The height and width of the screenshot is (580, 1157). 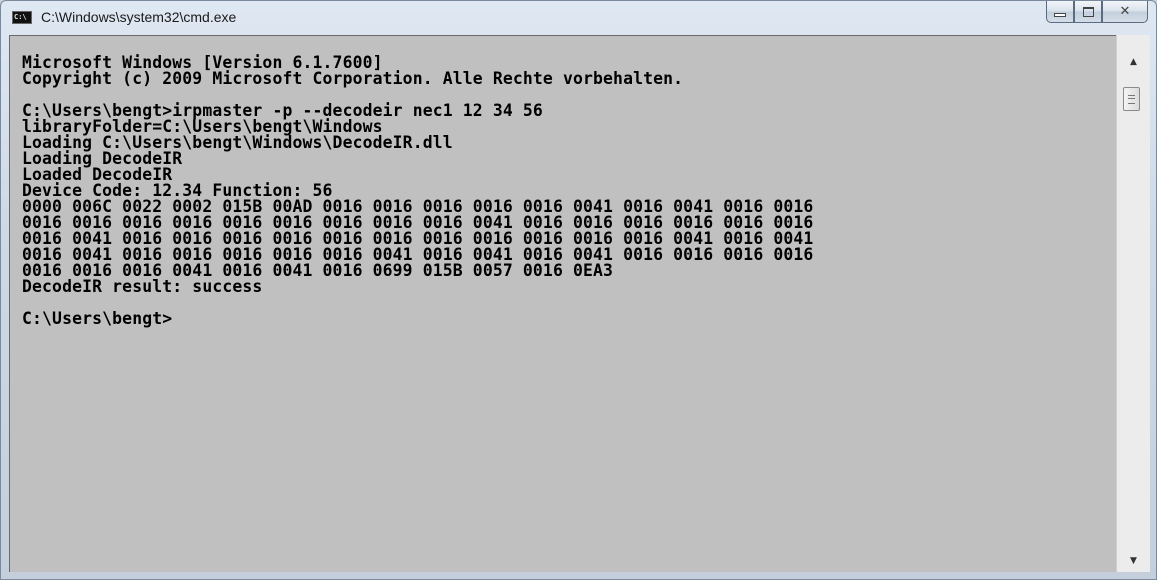 I want to click on scroll-up-icon: ▲, so click(x=1133, y=62).